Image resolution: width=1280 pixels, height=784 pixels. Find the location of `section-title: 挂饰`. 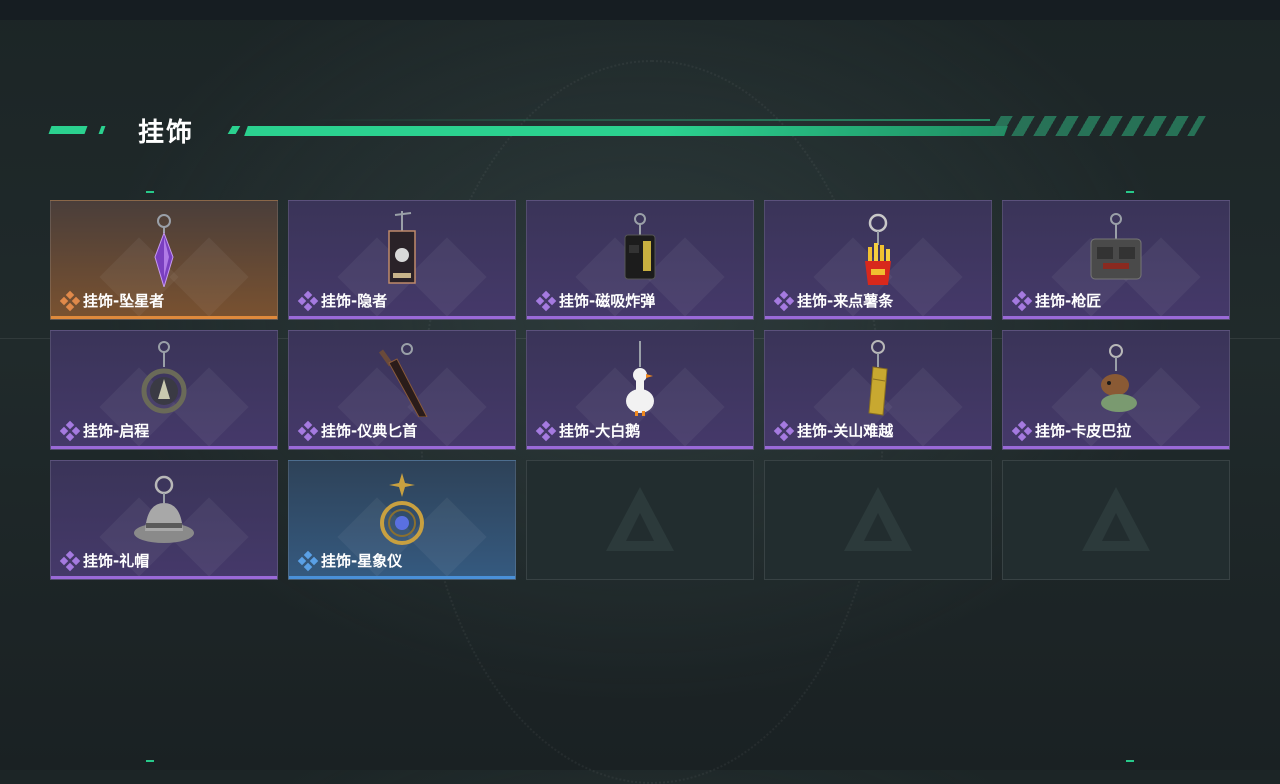

section-title: 挂饰 is located at coordinates (166, 133).